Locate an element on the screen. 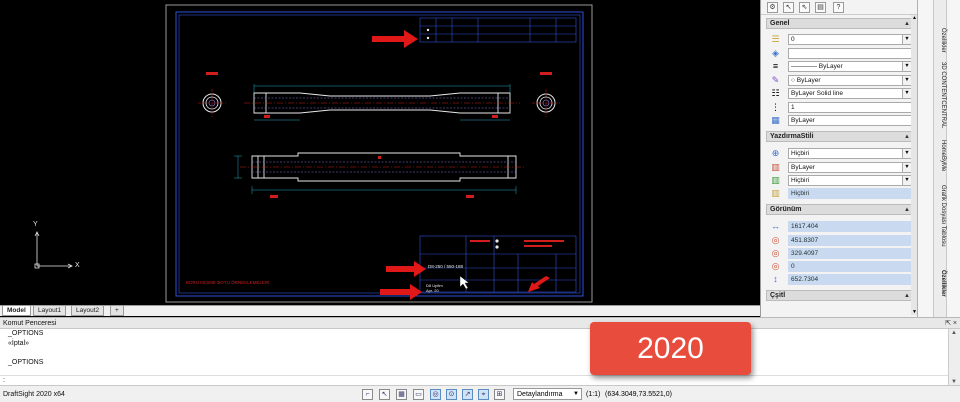  app-name: DraftSight 2020 x64 is located at coordinates (34, 394).